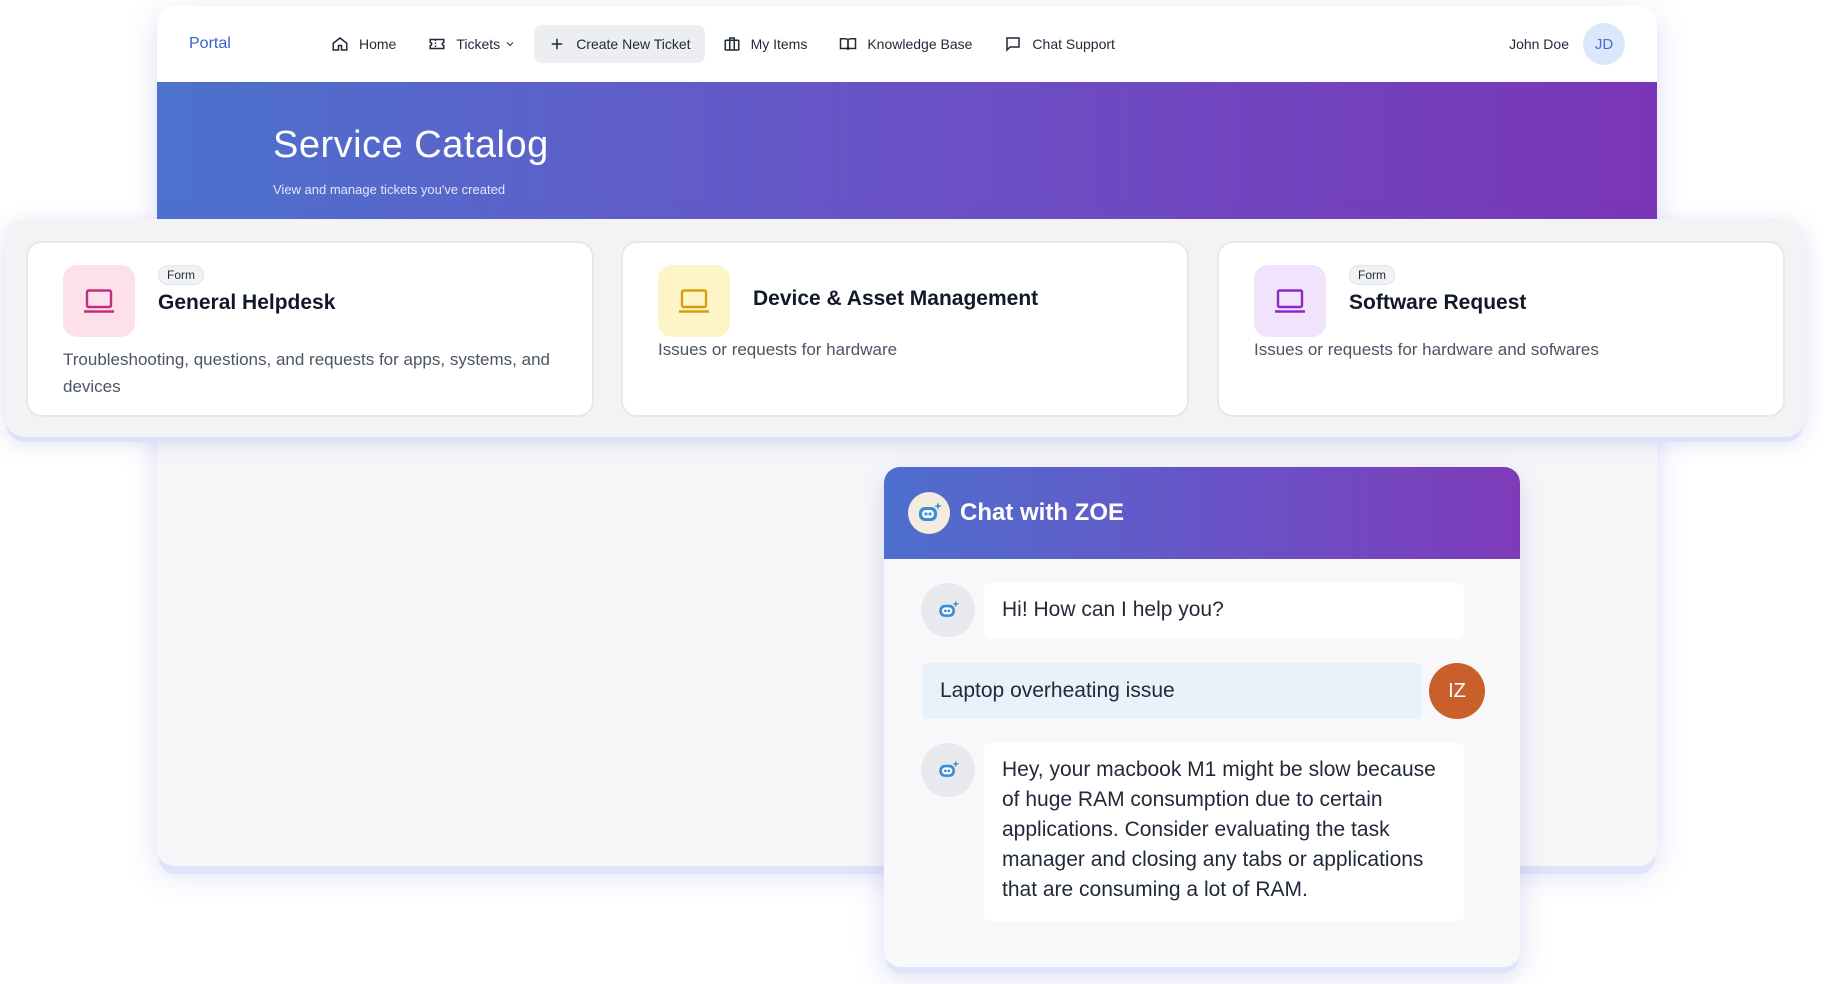  What do you see at coordinates (1604, 44) in the screenshot?
I see `user-avatar: JD` at bounding box center [1604, 44].